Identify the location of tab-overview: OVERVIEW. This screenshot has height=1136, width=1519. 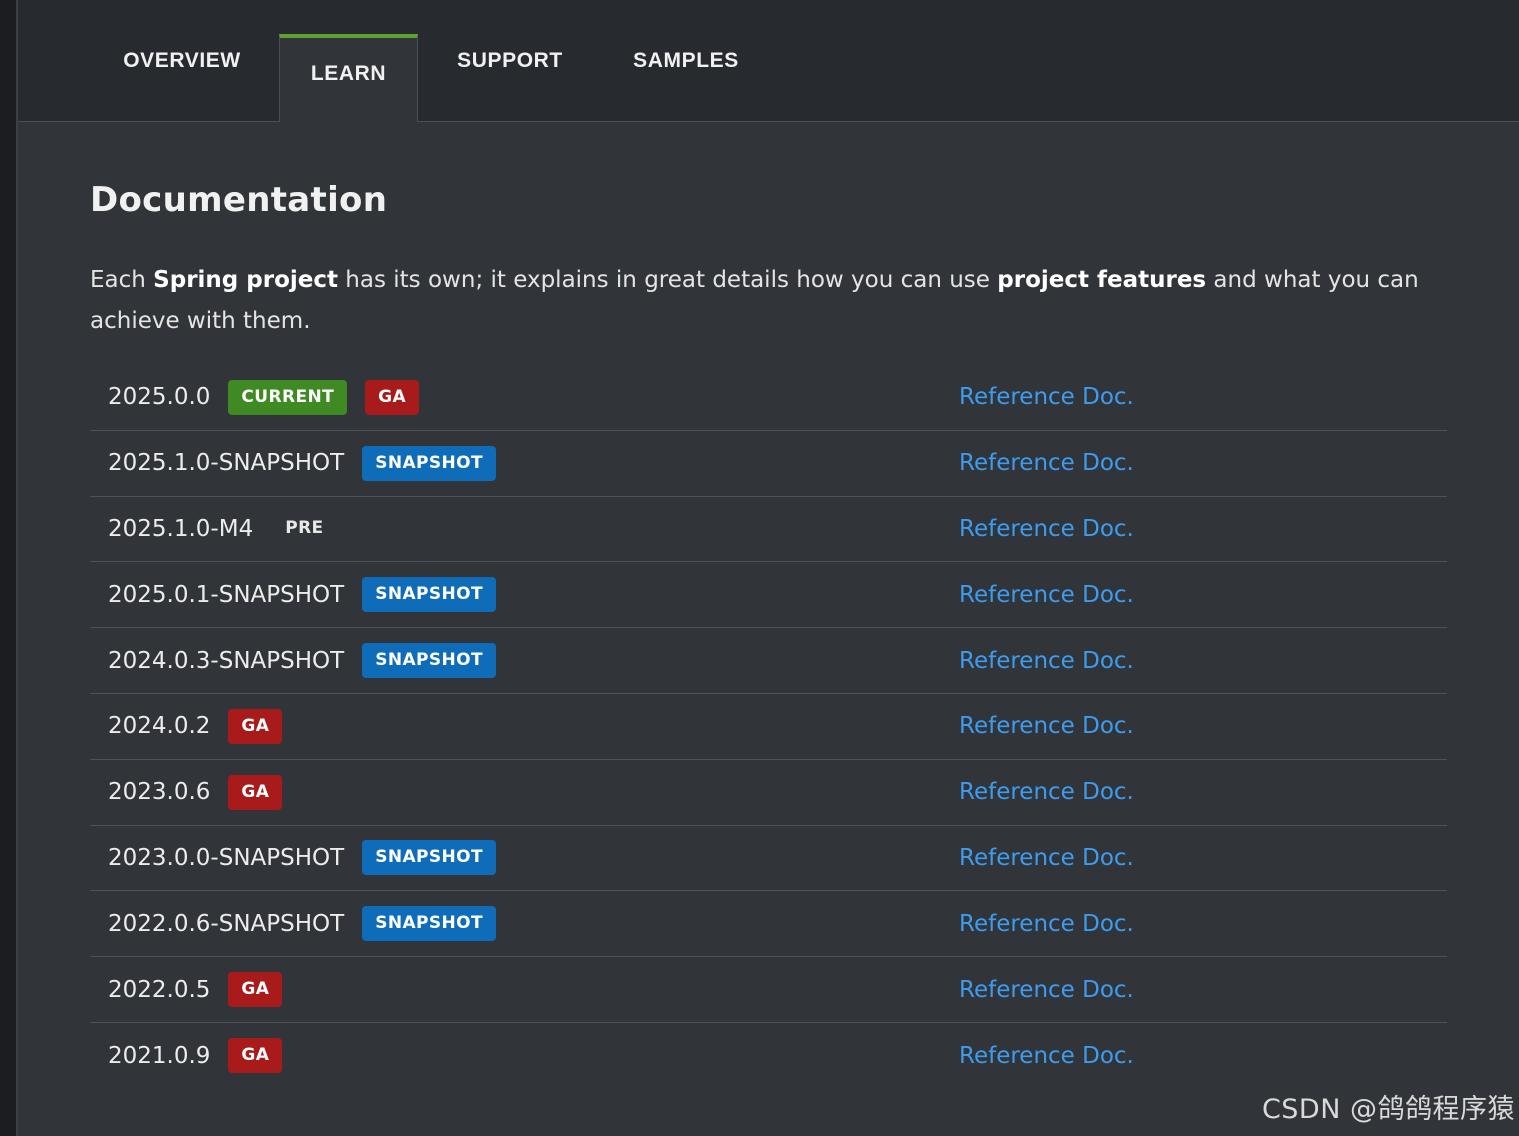
(182, 60).